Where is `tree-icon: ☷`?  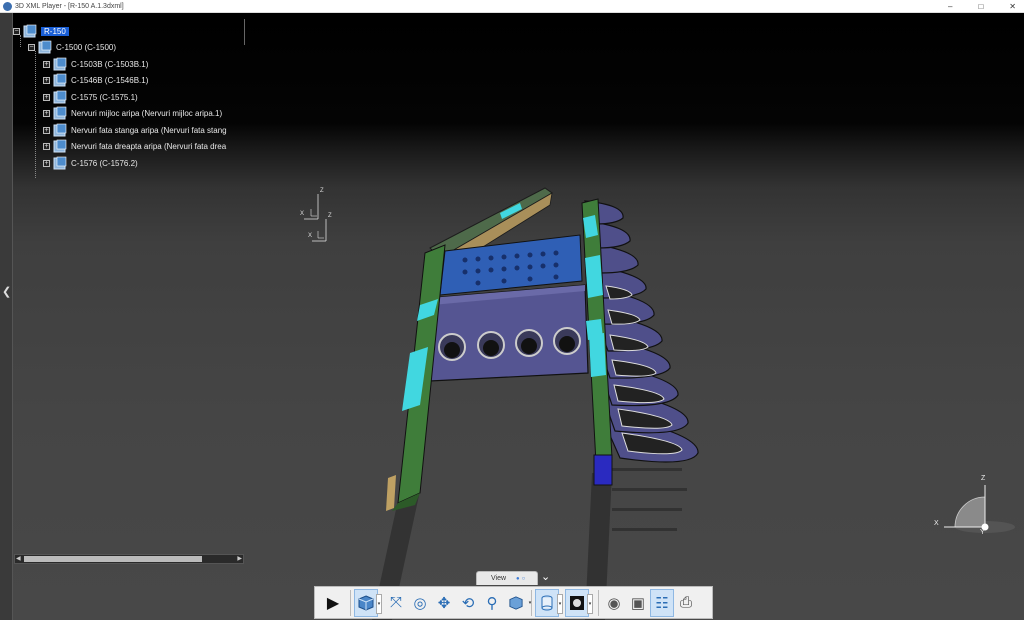
tree-icon: ☷ is located at coordinates (662, 603).